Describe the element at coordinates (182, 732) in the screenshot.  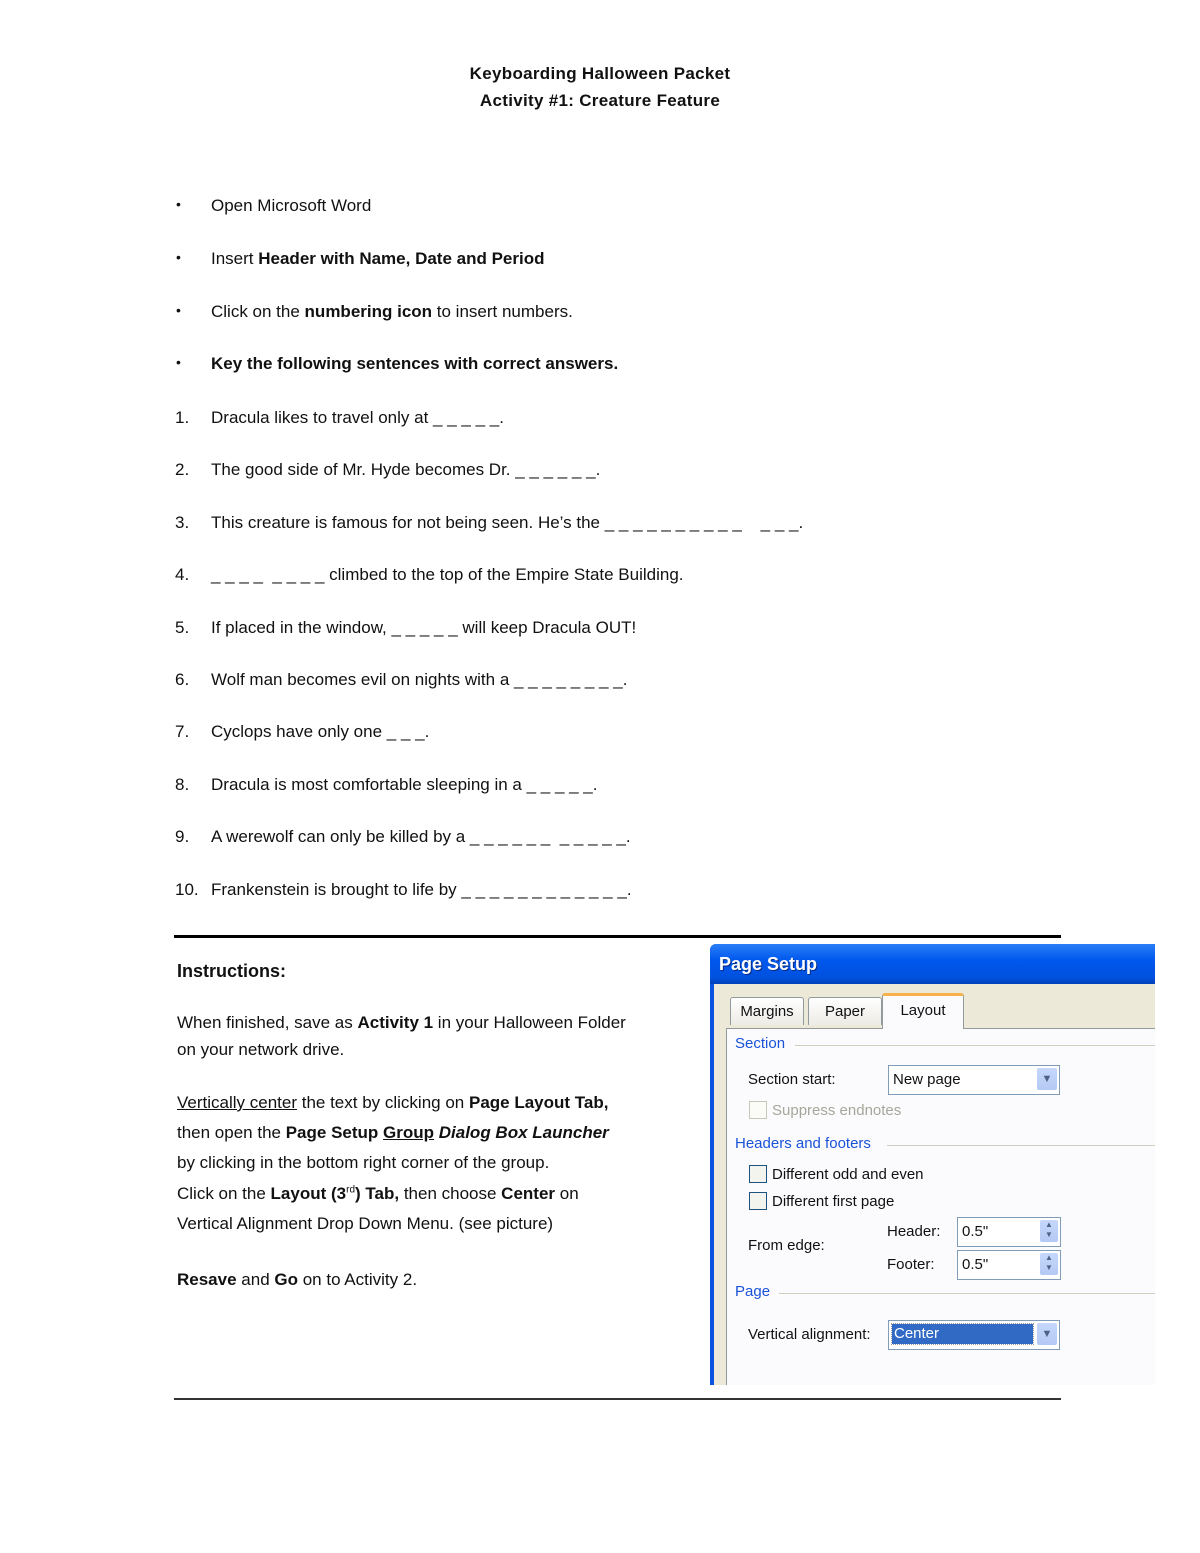
I see `question-number: 7.` at that location.